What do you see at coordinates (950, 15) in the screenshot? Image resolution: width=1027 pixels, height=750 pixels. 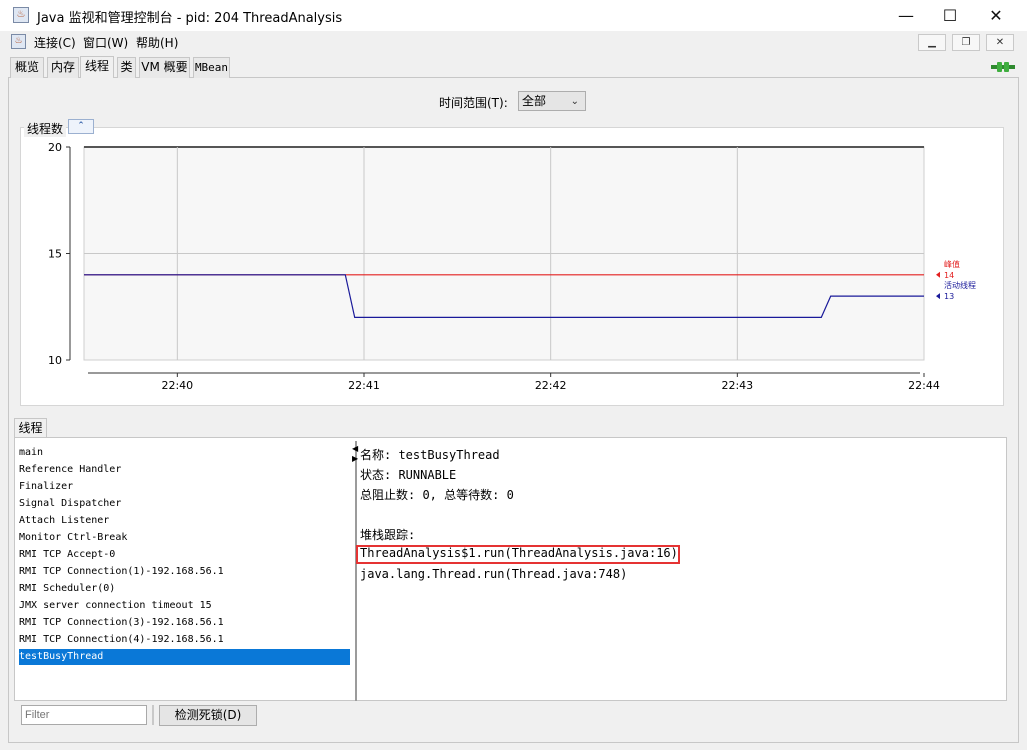 I see `maximize-button: ☐` at bounding box center [950, 15].